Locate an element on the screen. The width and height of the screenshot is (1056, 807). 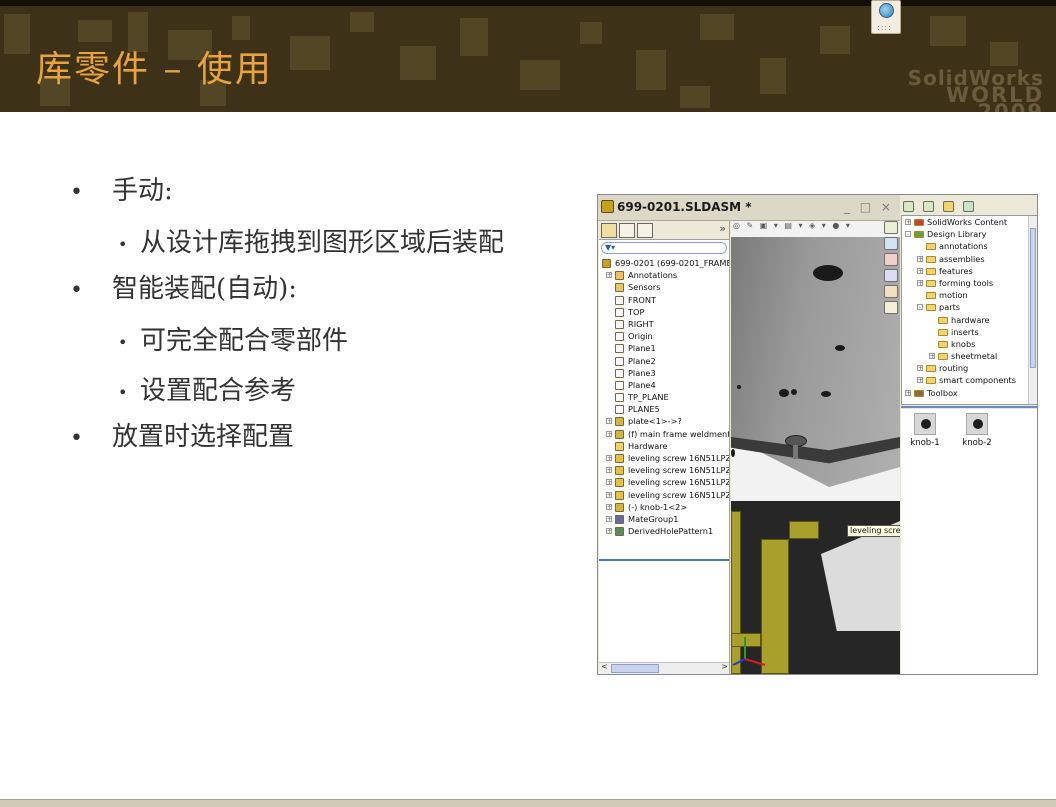
tree-row: RIGHT is located at coordinates (664, 324).